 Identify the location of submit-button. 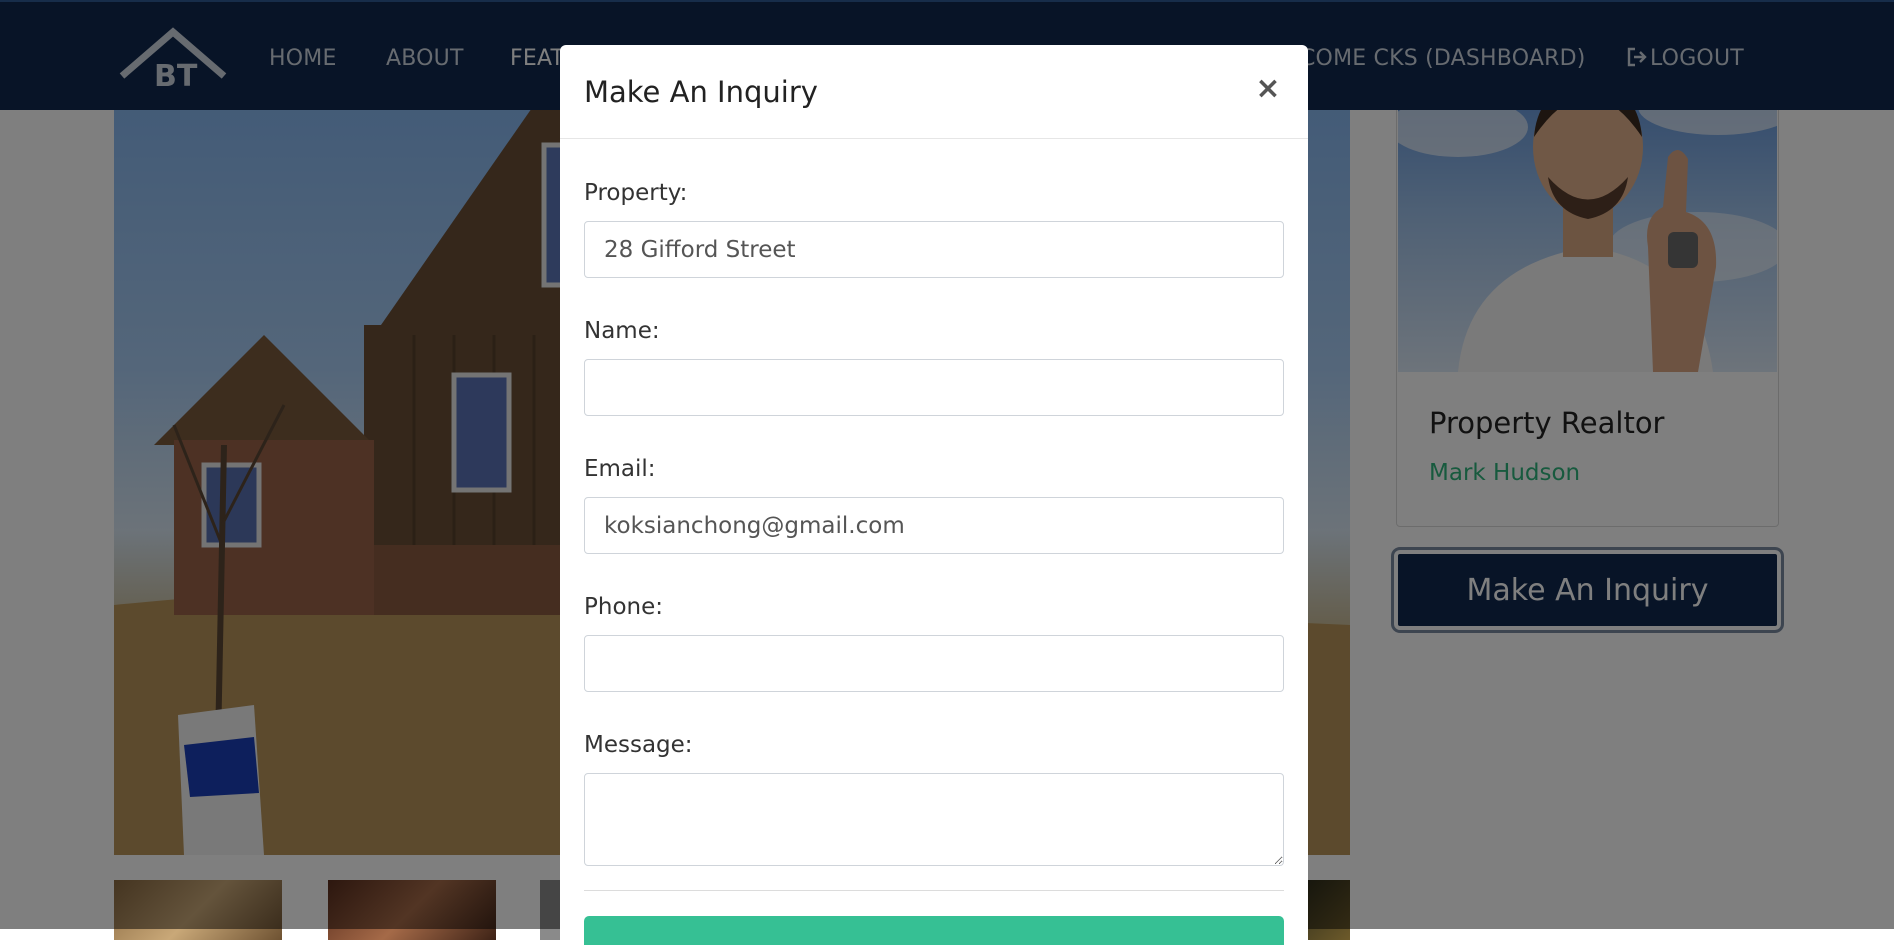
(934, 930).